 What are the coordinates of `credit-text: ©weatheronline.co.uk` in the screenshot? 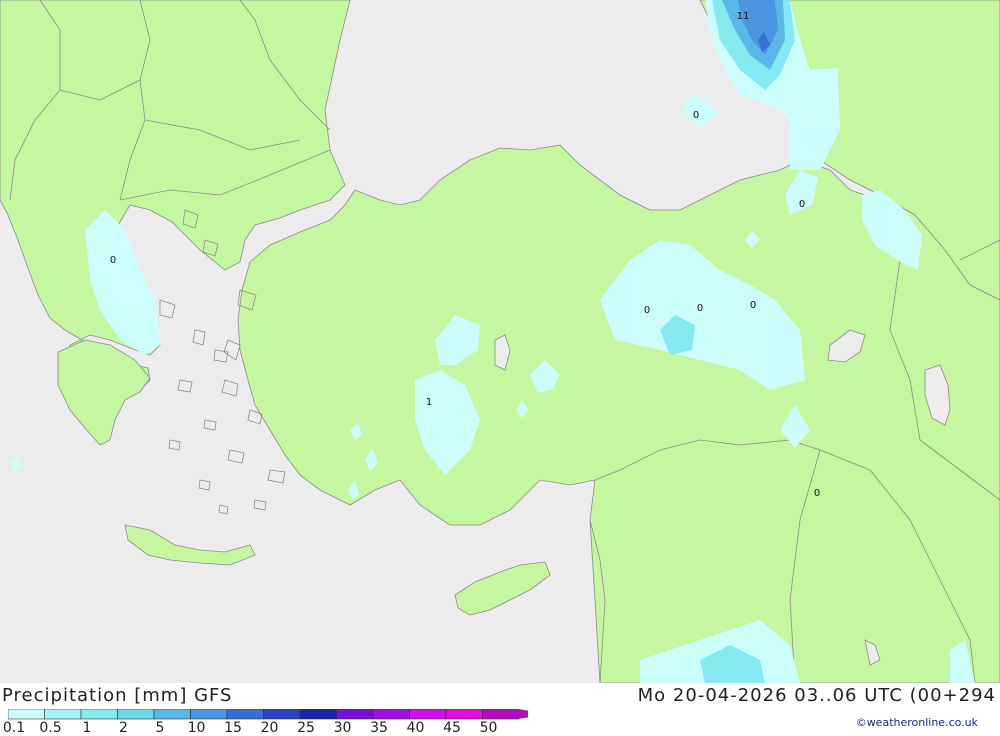 It's located at (916, 722).